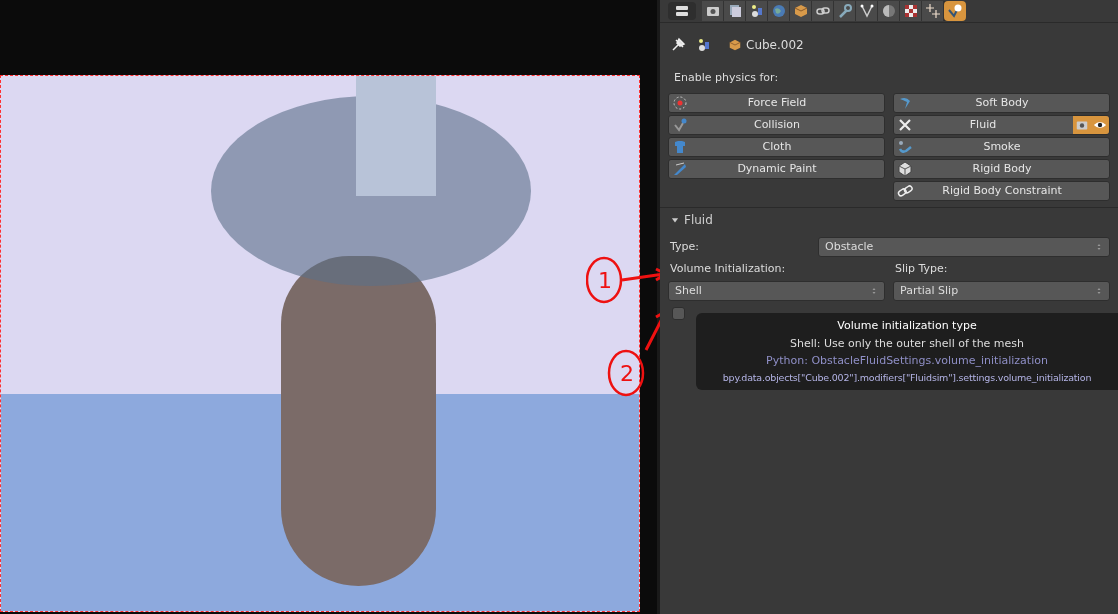 This screenshot has width=1118, height=614. What do you see at coordinates (1001, 191) in the screenshot?
I see `physics-button: Rigid Body Constraint` at bounding box center [1001, 191].